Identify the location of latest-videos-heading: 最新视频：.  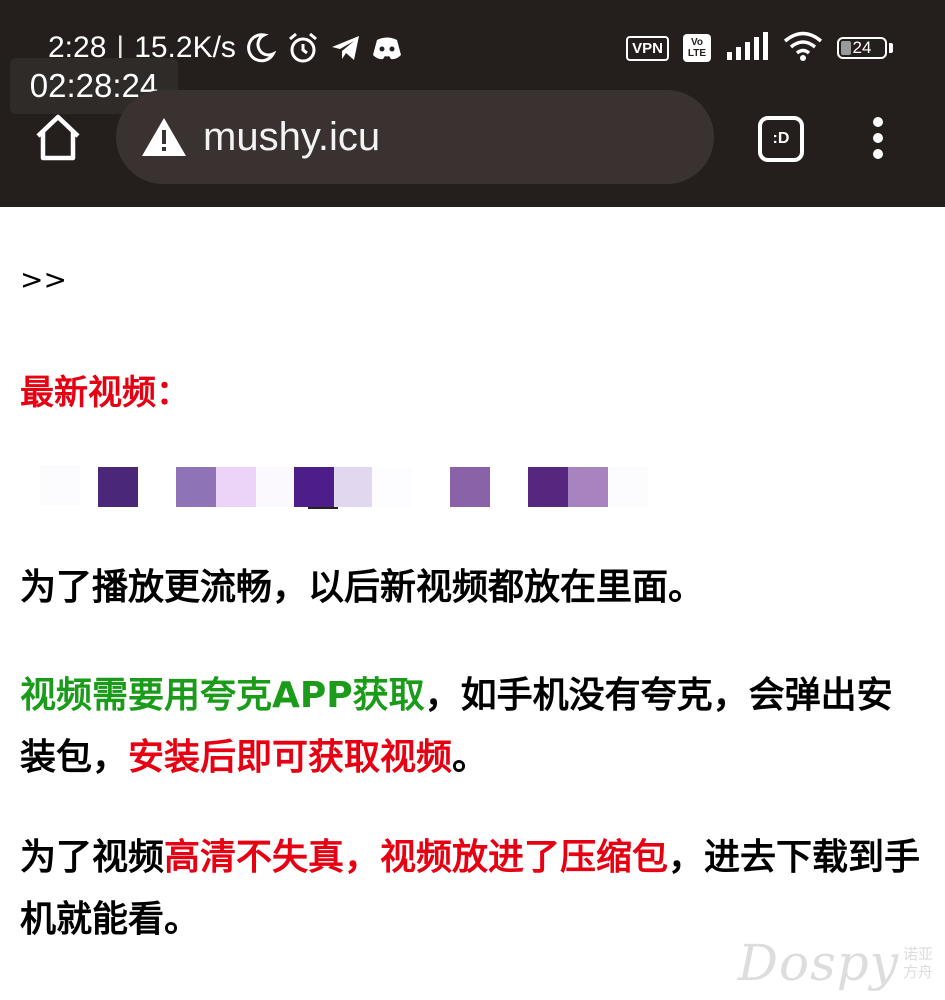
(105, 393).